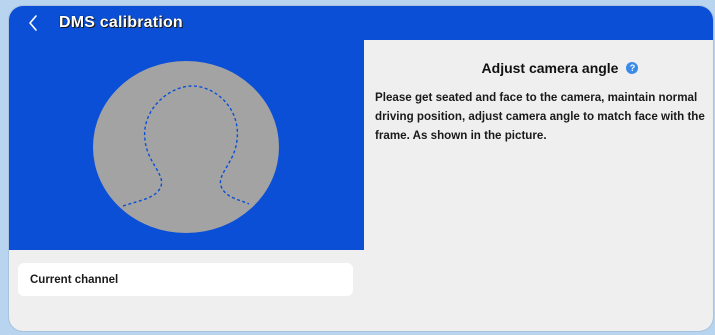  What do you see at coordinates (632, 68) in the screenshot?
I see `question-icon: ?` at bounding box center [632, 68].